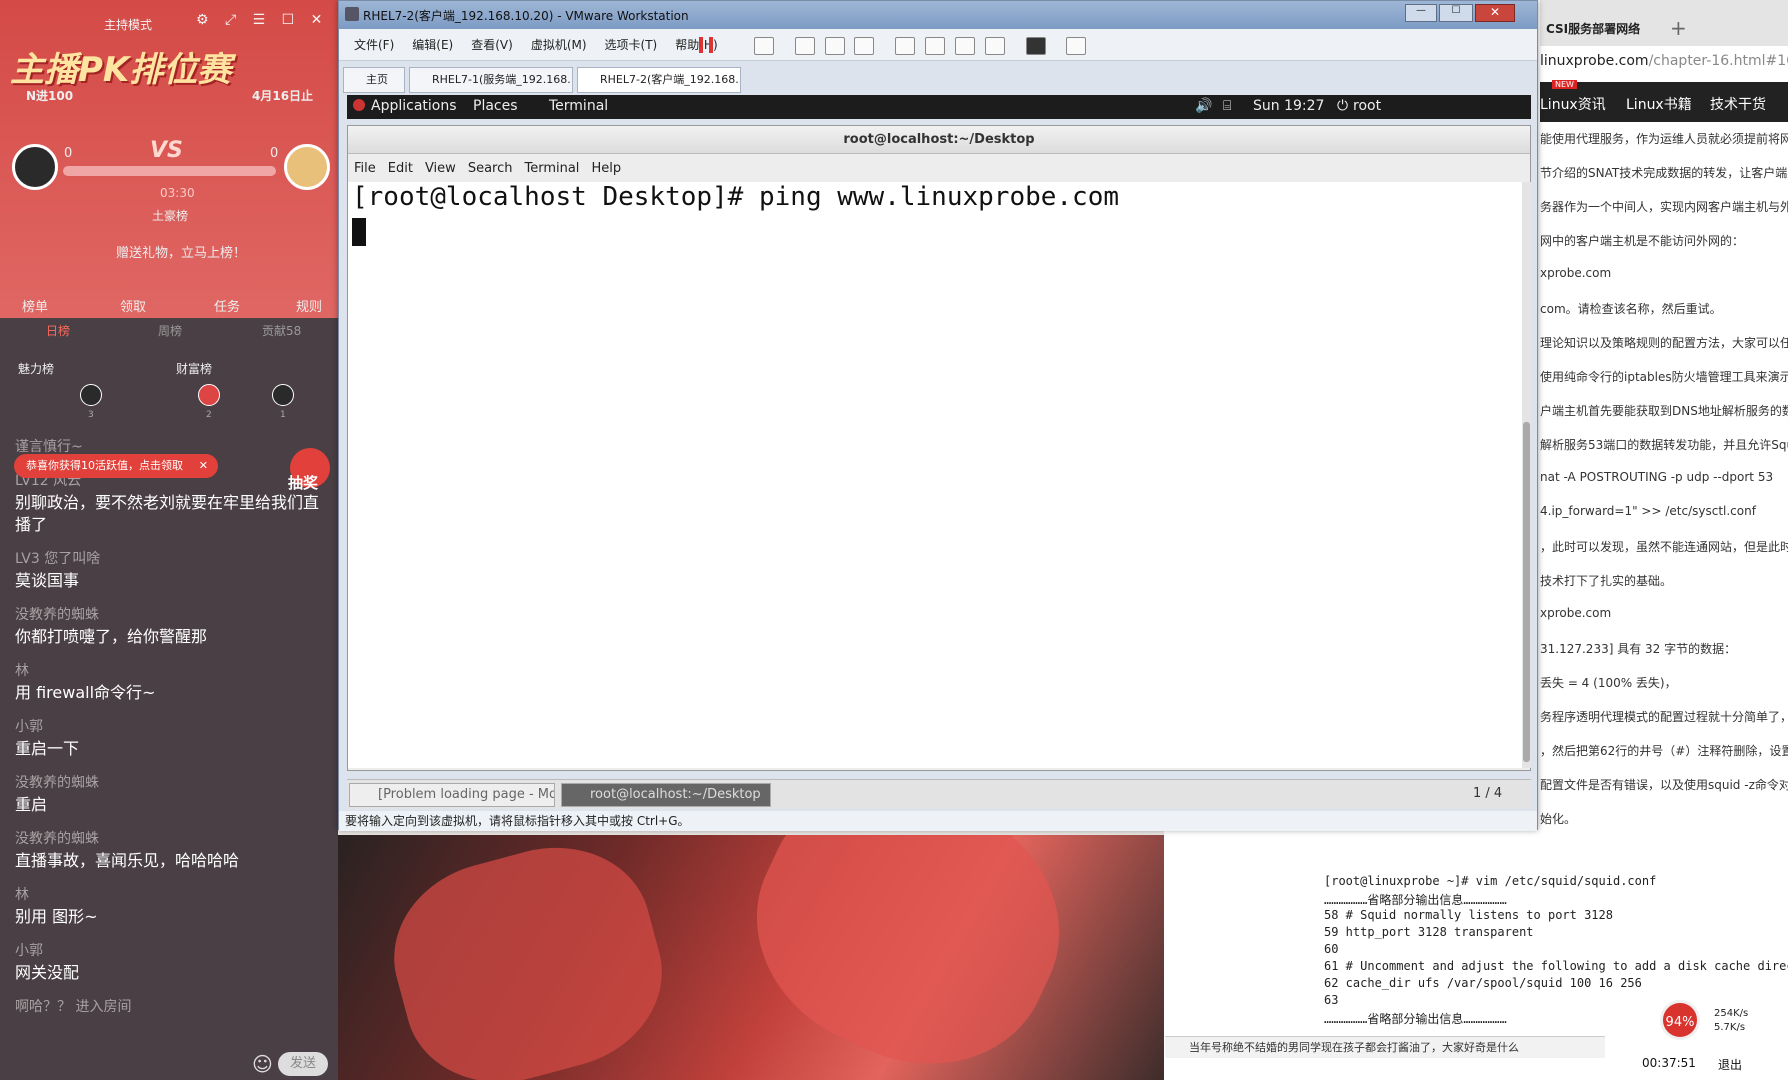  Describe the element at coordinates (1526, 475) in the screenshot. I see `terminal-scrollbar` at that location.